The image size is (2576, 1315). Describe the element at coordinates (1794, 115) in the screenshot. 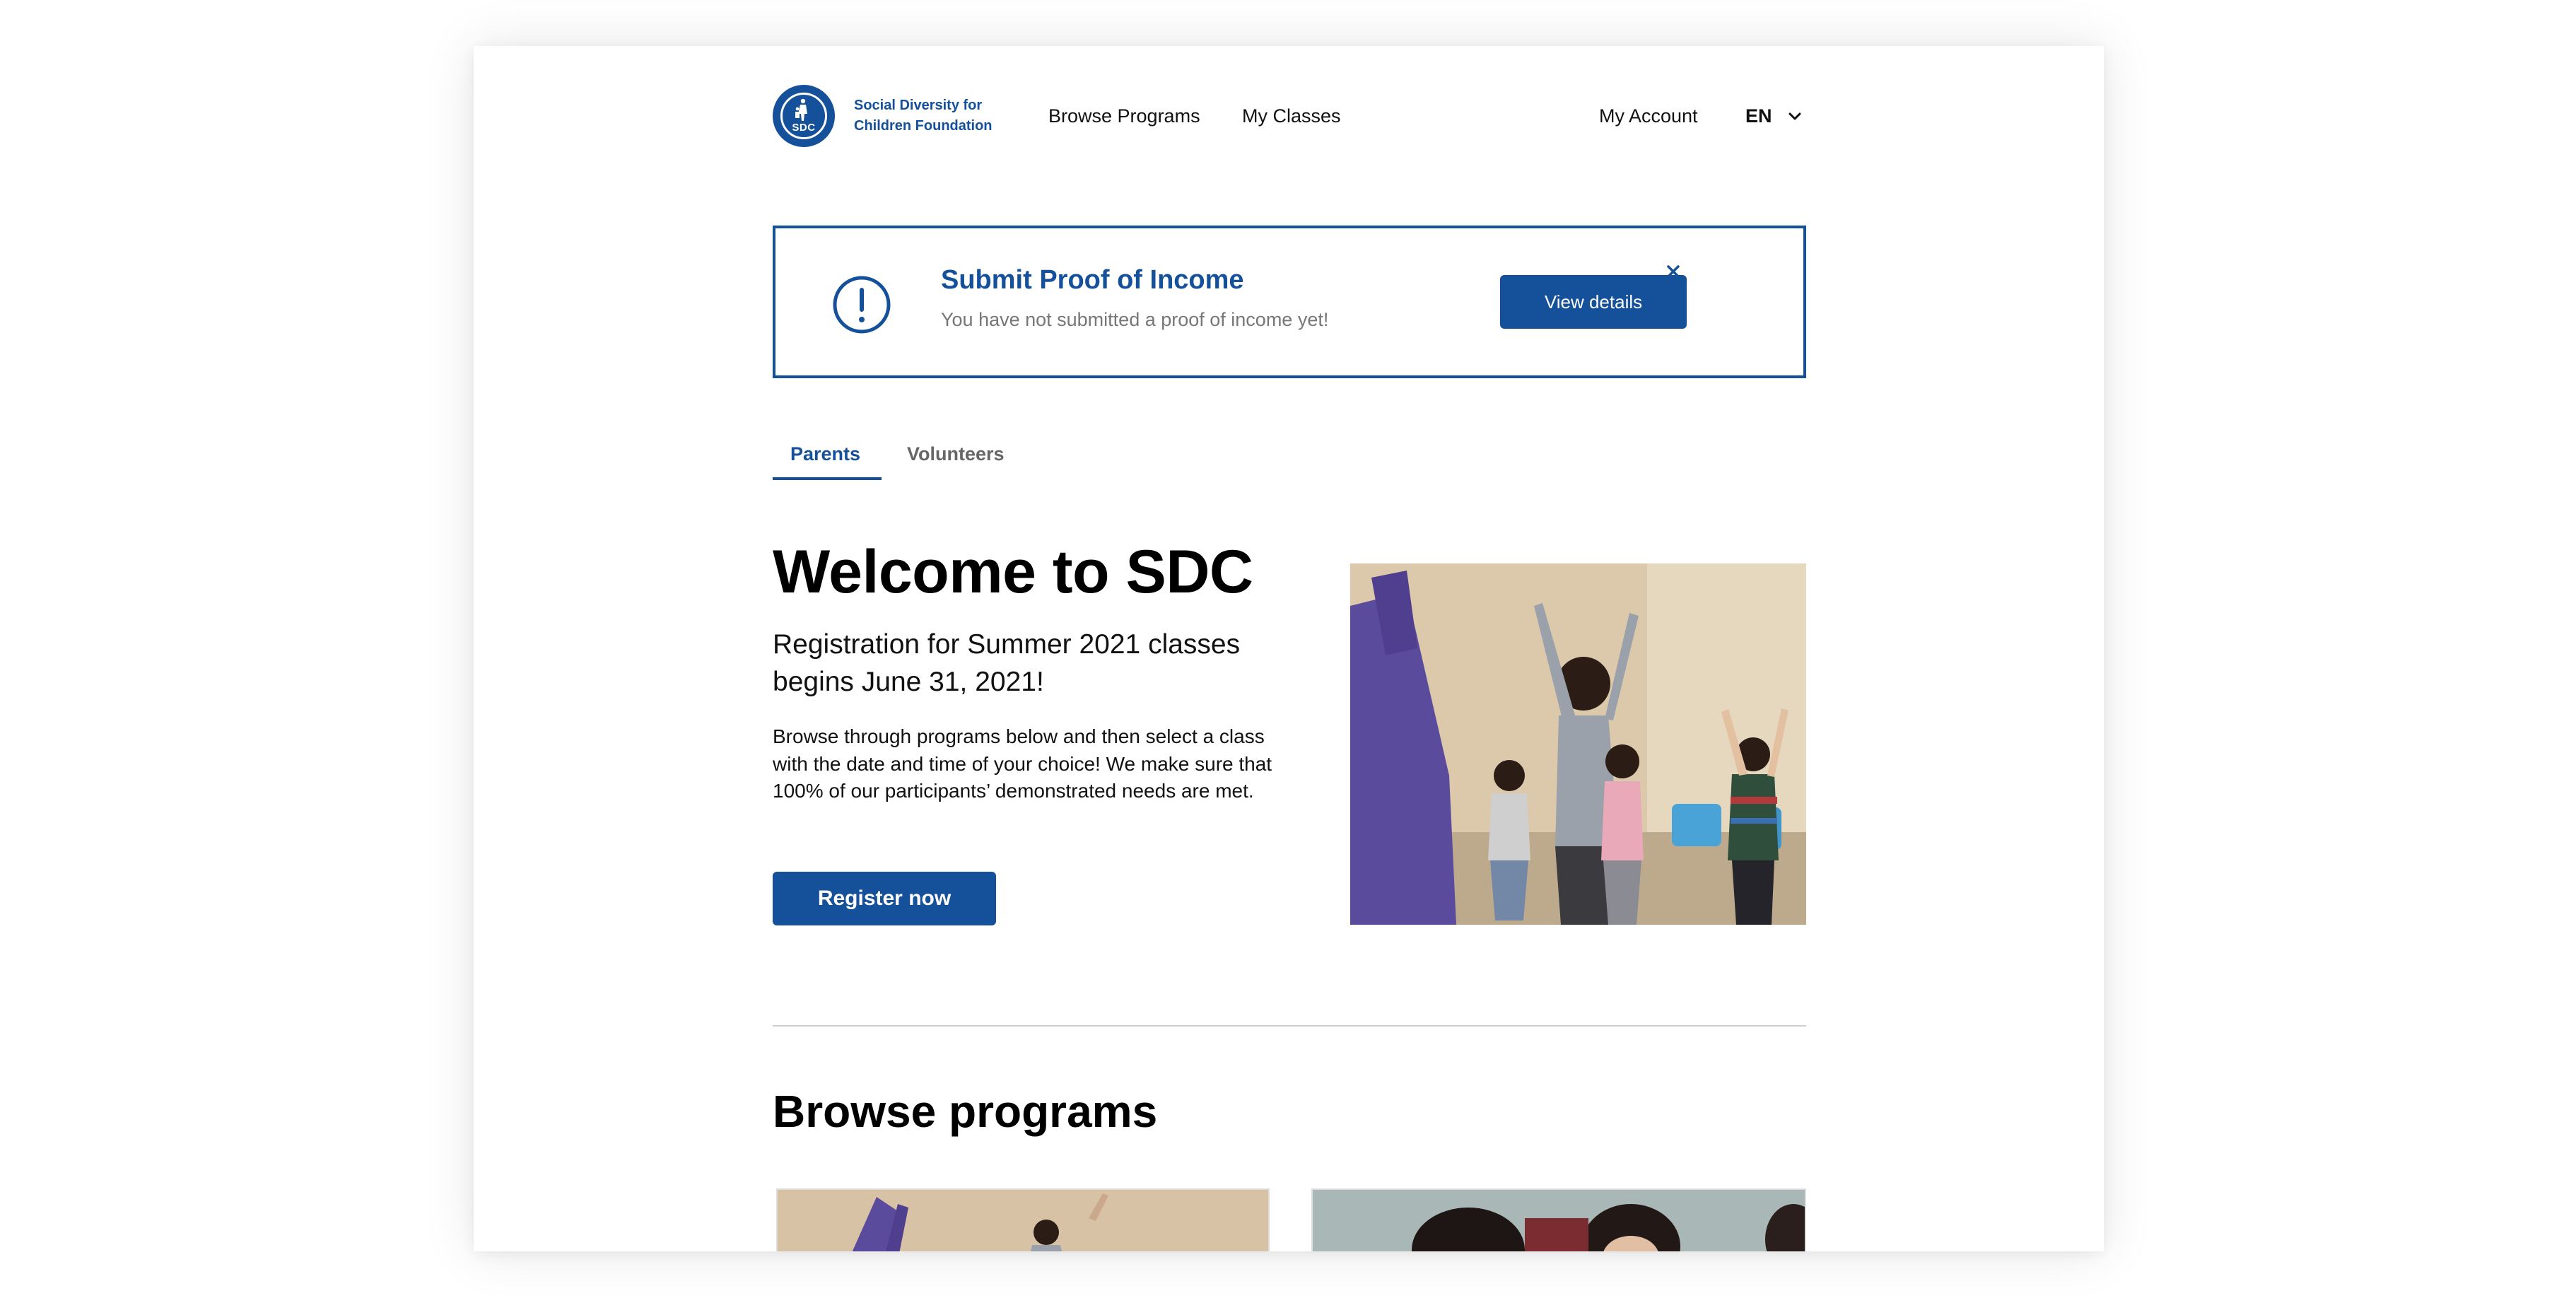

I see `chevron-down-icon` at that location.